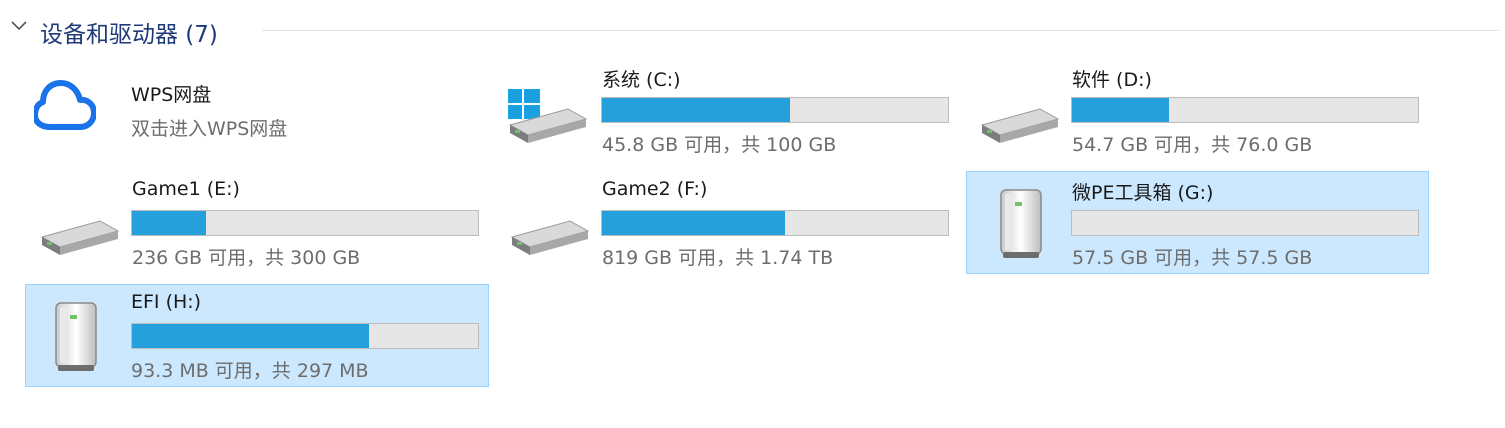 Image resolution: width=1505 pixels, height=428 pixels. What do you see at coordinates (718, 258) in the screenshot?
I see `drive-status-f: 819 GB 可用，共 1.74 TB` at bounding box center [718, 258].